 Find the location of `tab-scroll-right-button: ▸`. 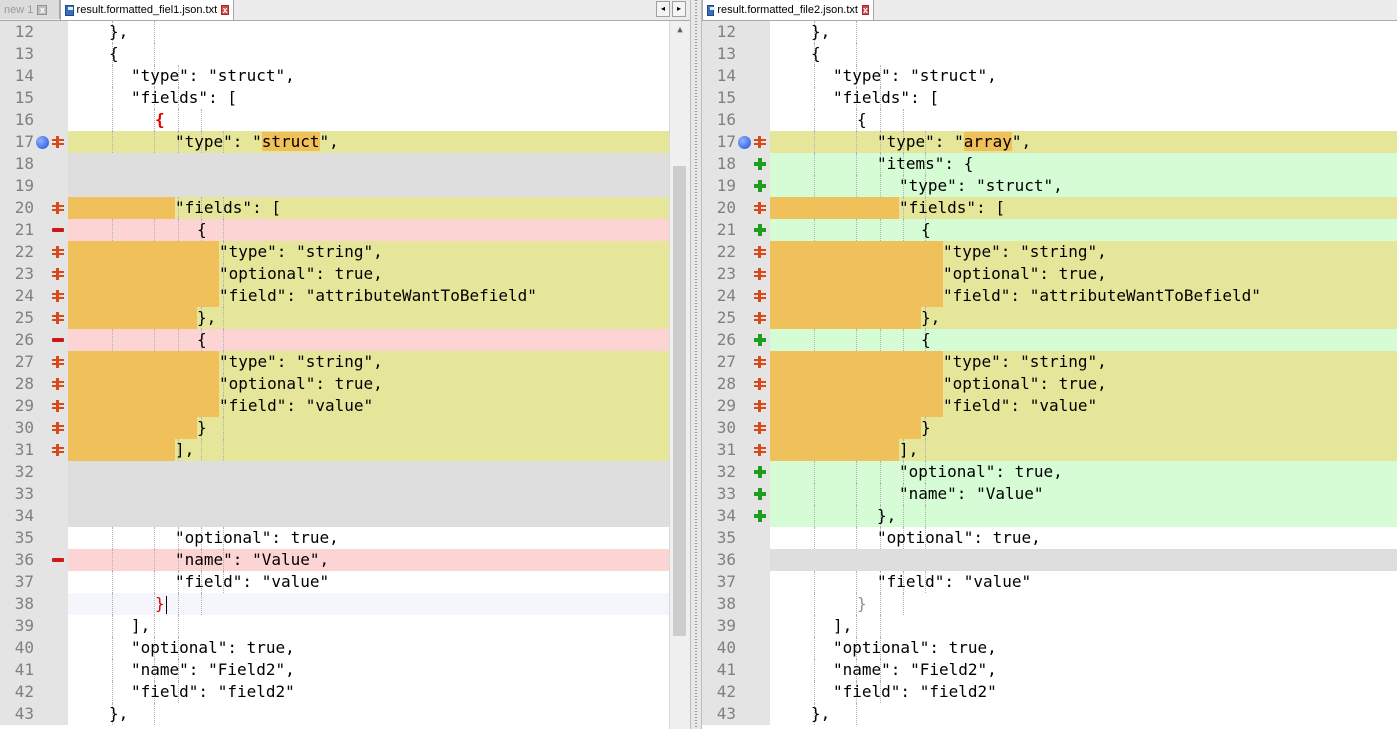

tab-scroll-right-button: ▸ is located at coordinates (679, 9).